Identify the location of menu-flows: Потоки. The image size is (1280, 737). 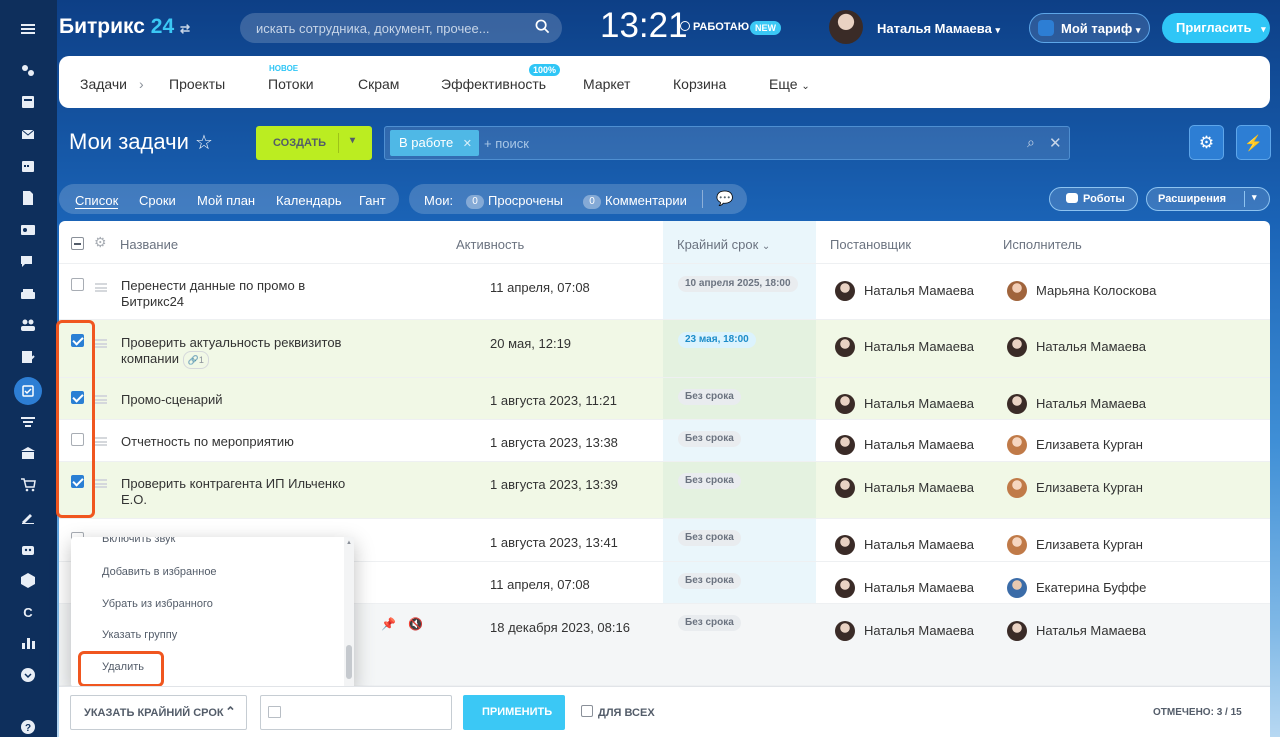
(291, 84).